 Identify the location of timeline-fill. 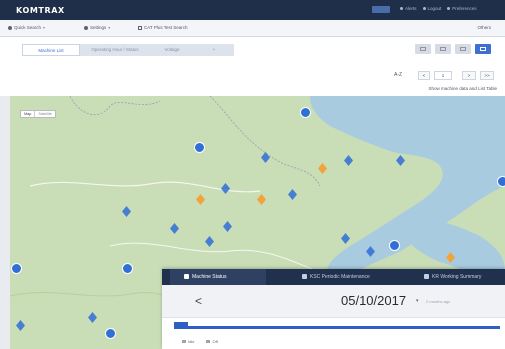
(337, 327).